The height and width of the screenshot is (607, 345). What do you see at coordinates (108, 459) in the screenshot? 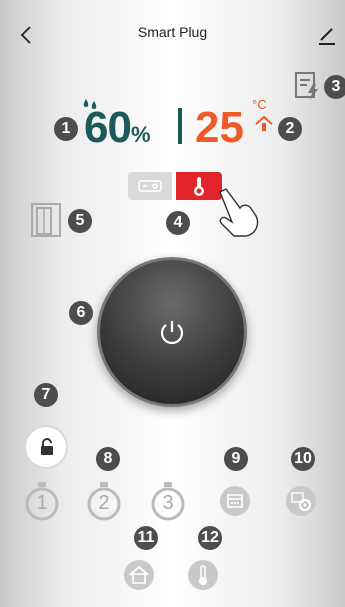
I see `callout-badge-8: 8` at bounding box center [108, 459].